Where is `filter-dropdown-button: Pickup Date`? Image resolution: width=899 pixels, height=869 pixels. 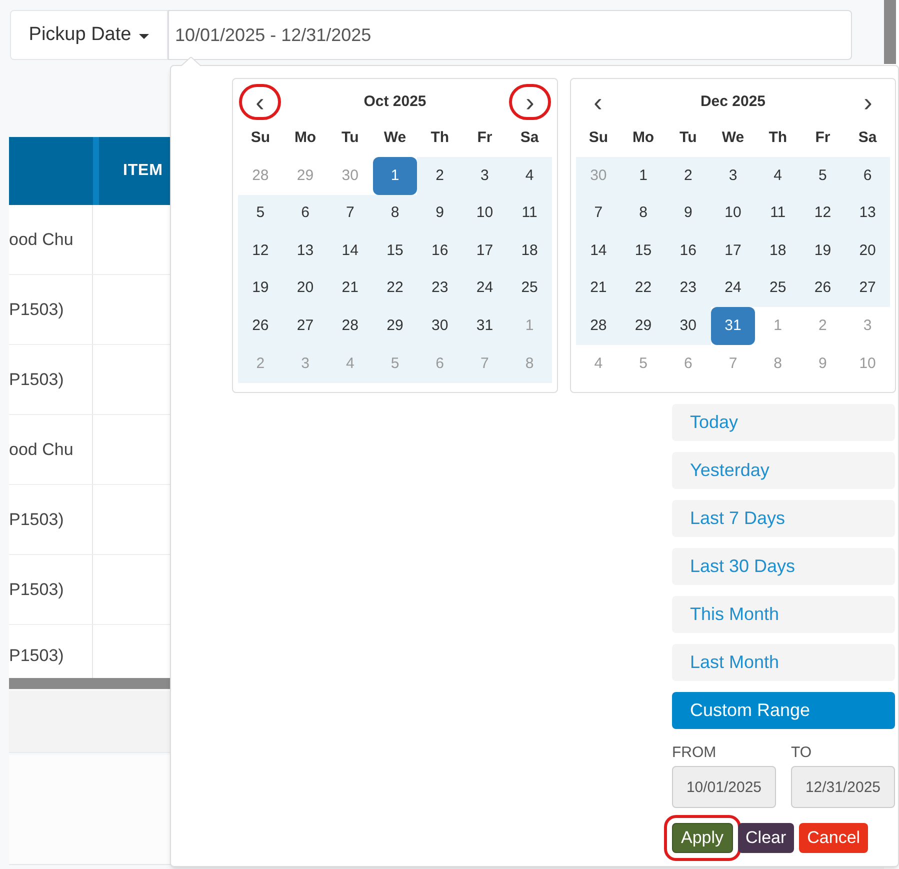 filter-dropdown-button: Pickup Date is located at coordinates (89, 35).